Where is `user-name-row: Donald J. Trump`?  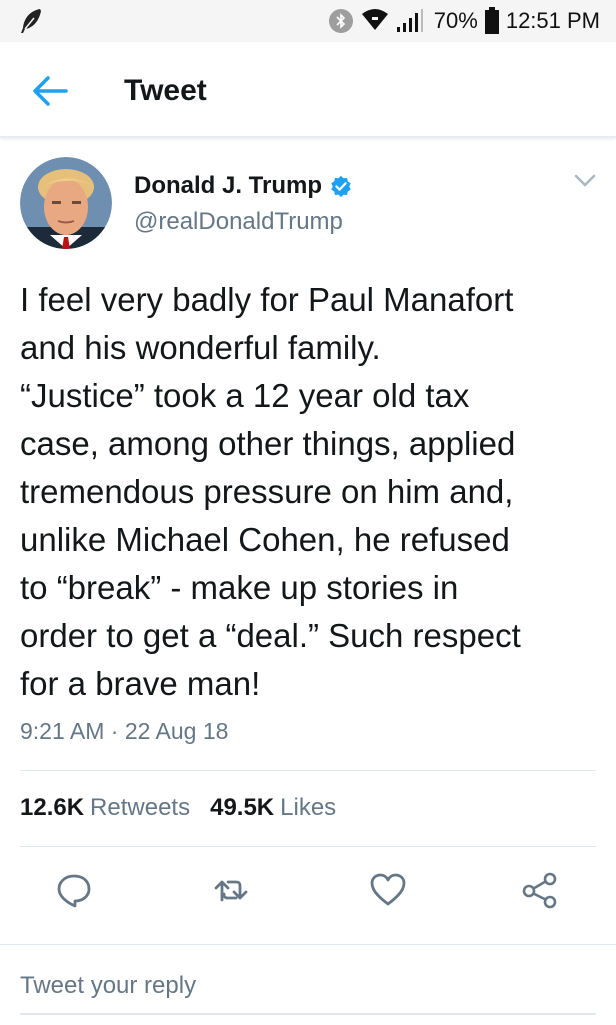
user-name-row: Donald J. Trump is located at coordinates (243, 186).